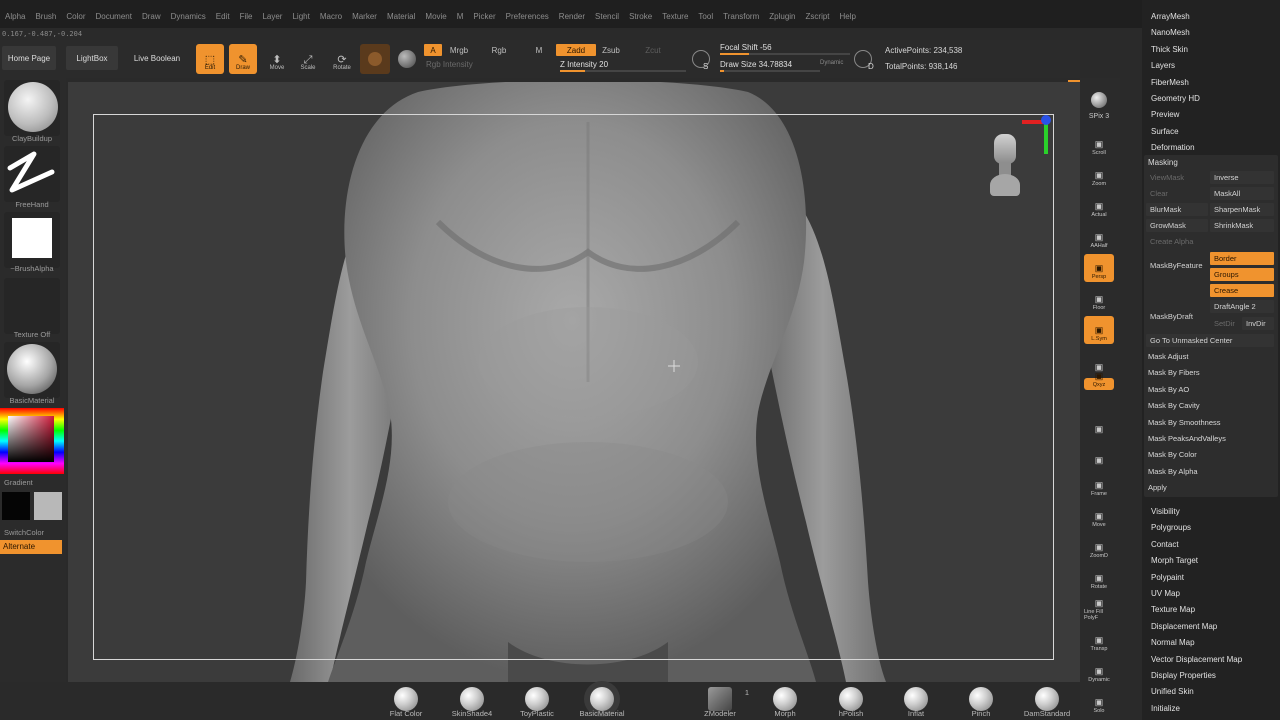  I want to click on subpalette-arraymesh: ArrayMesh, so click(1170, 16).